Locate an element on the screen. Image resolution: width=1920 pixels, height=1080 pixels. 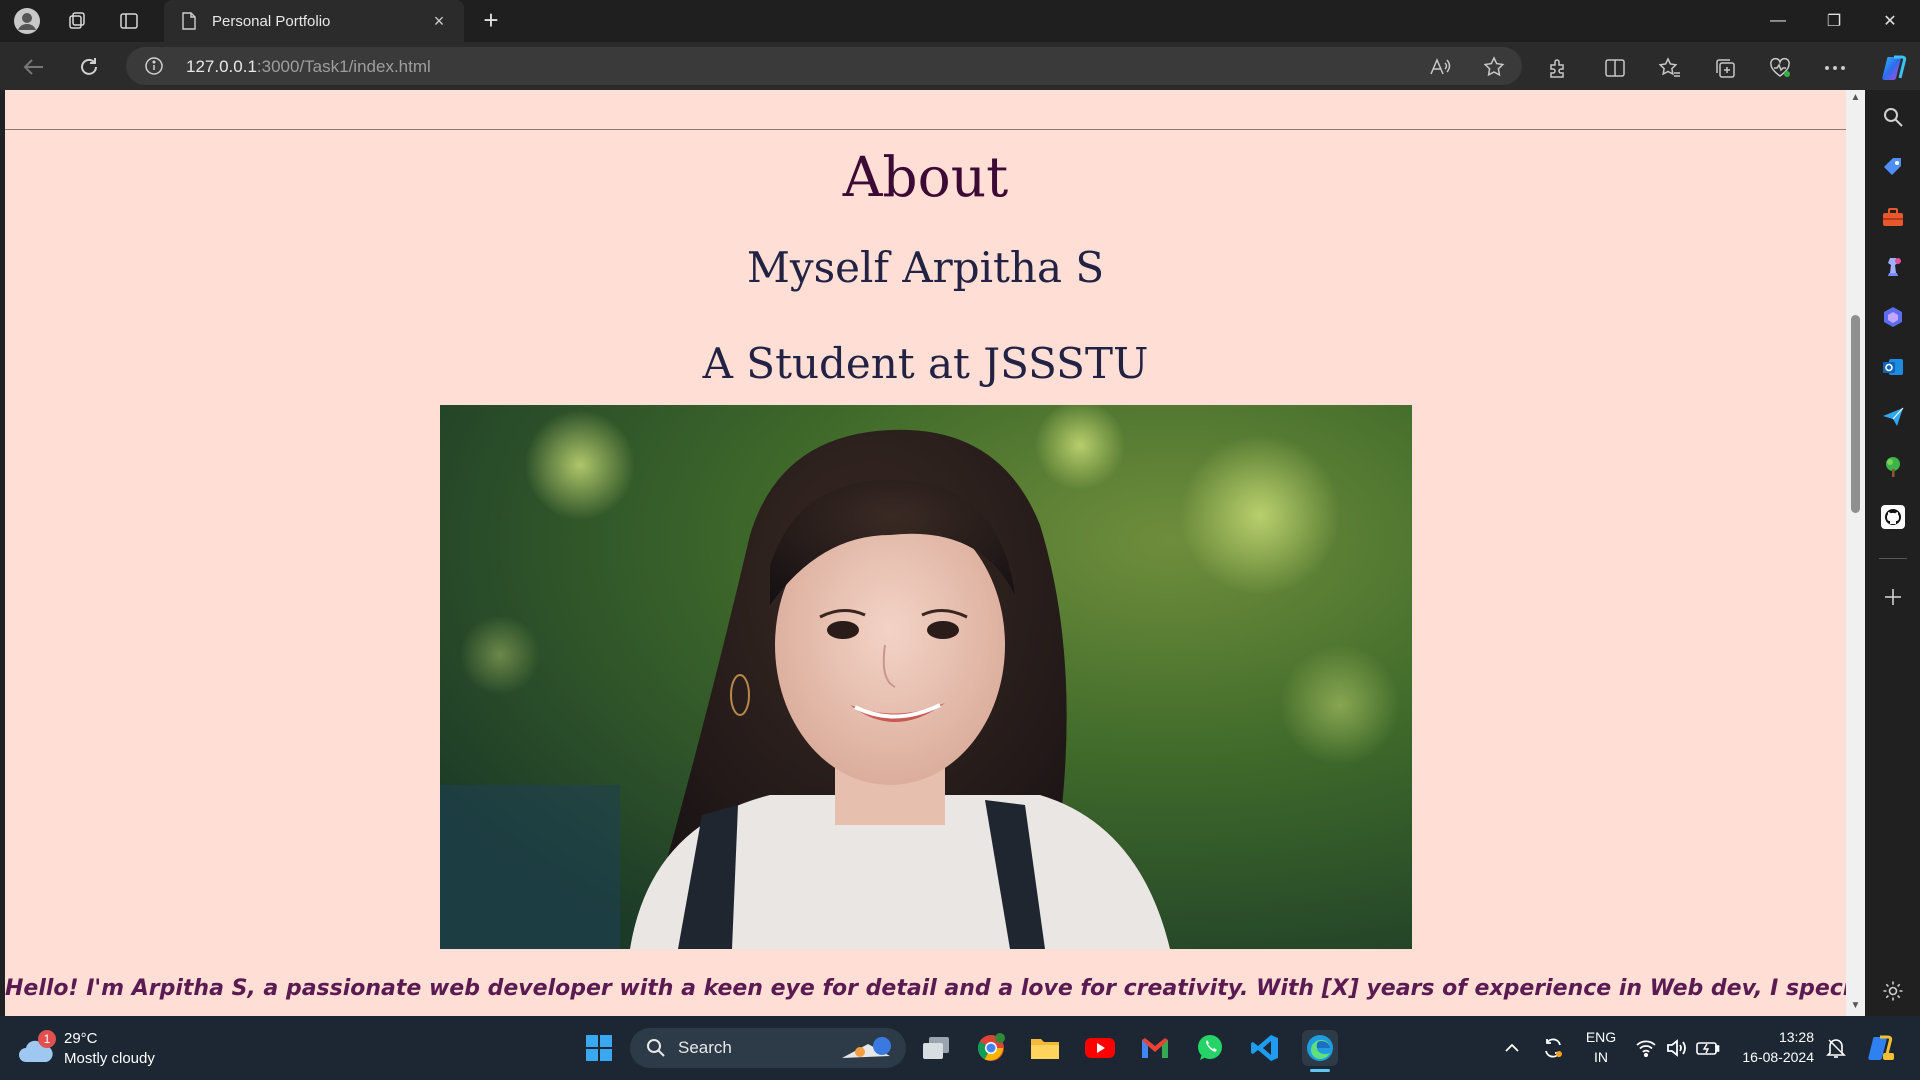
split-screen-icon is located at coordinates (1615, 68).